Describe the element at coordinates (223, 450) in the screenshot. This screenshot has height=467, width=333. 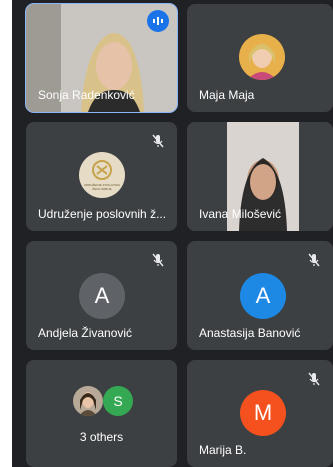
I see `participant-name: Marija B.` at that location.